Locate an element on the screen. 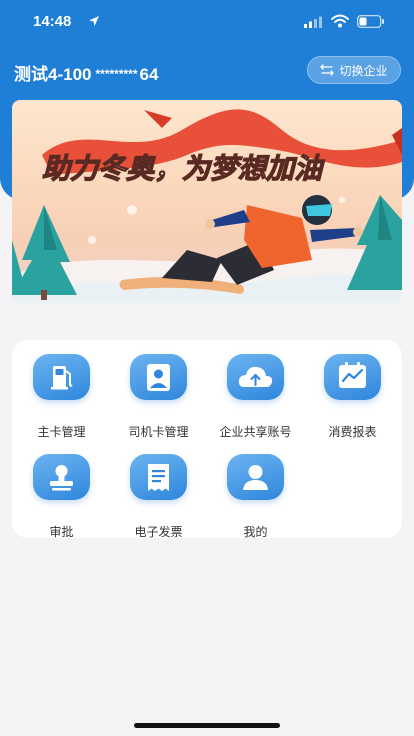  company-name-prefix: 测试4-100 is located at coordinates (53, 74).